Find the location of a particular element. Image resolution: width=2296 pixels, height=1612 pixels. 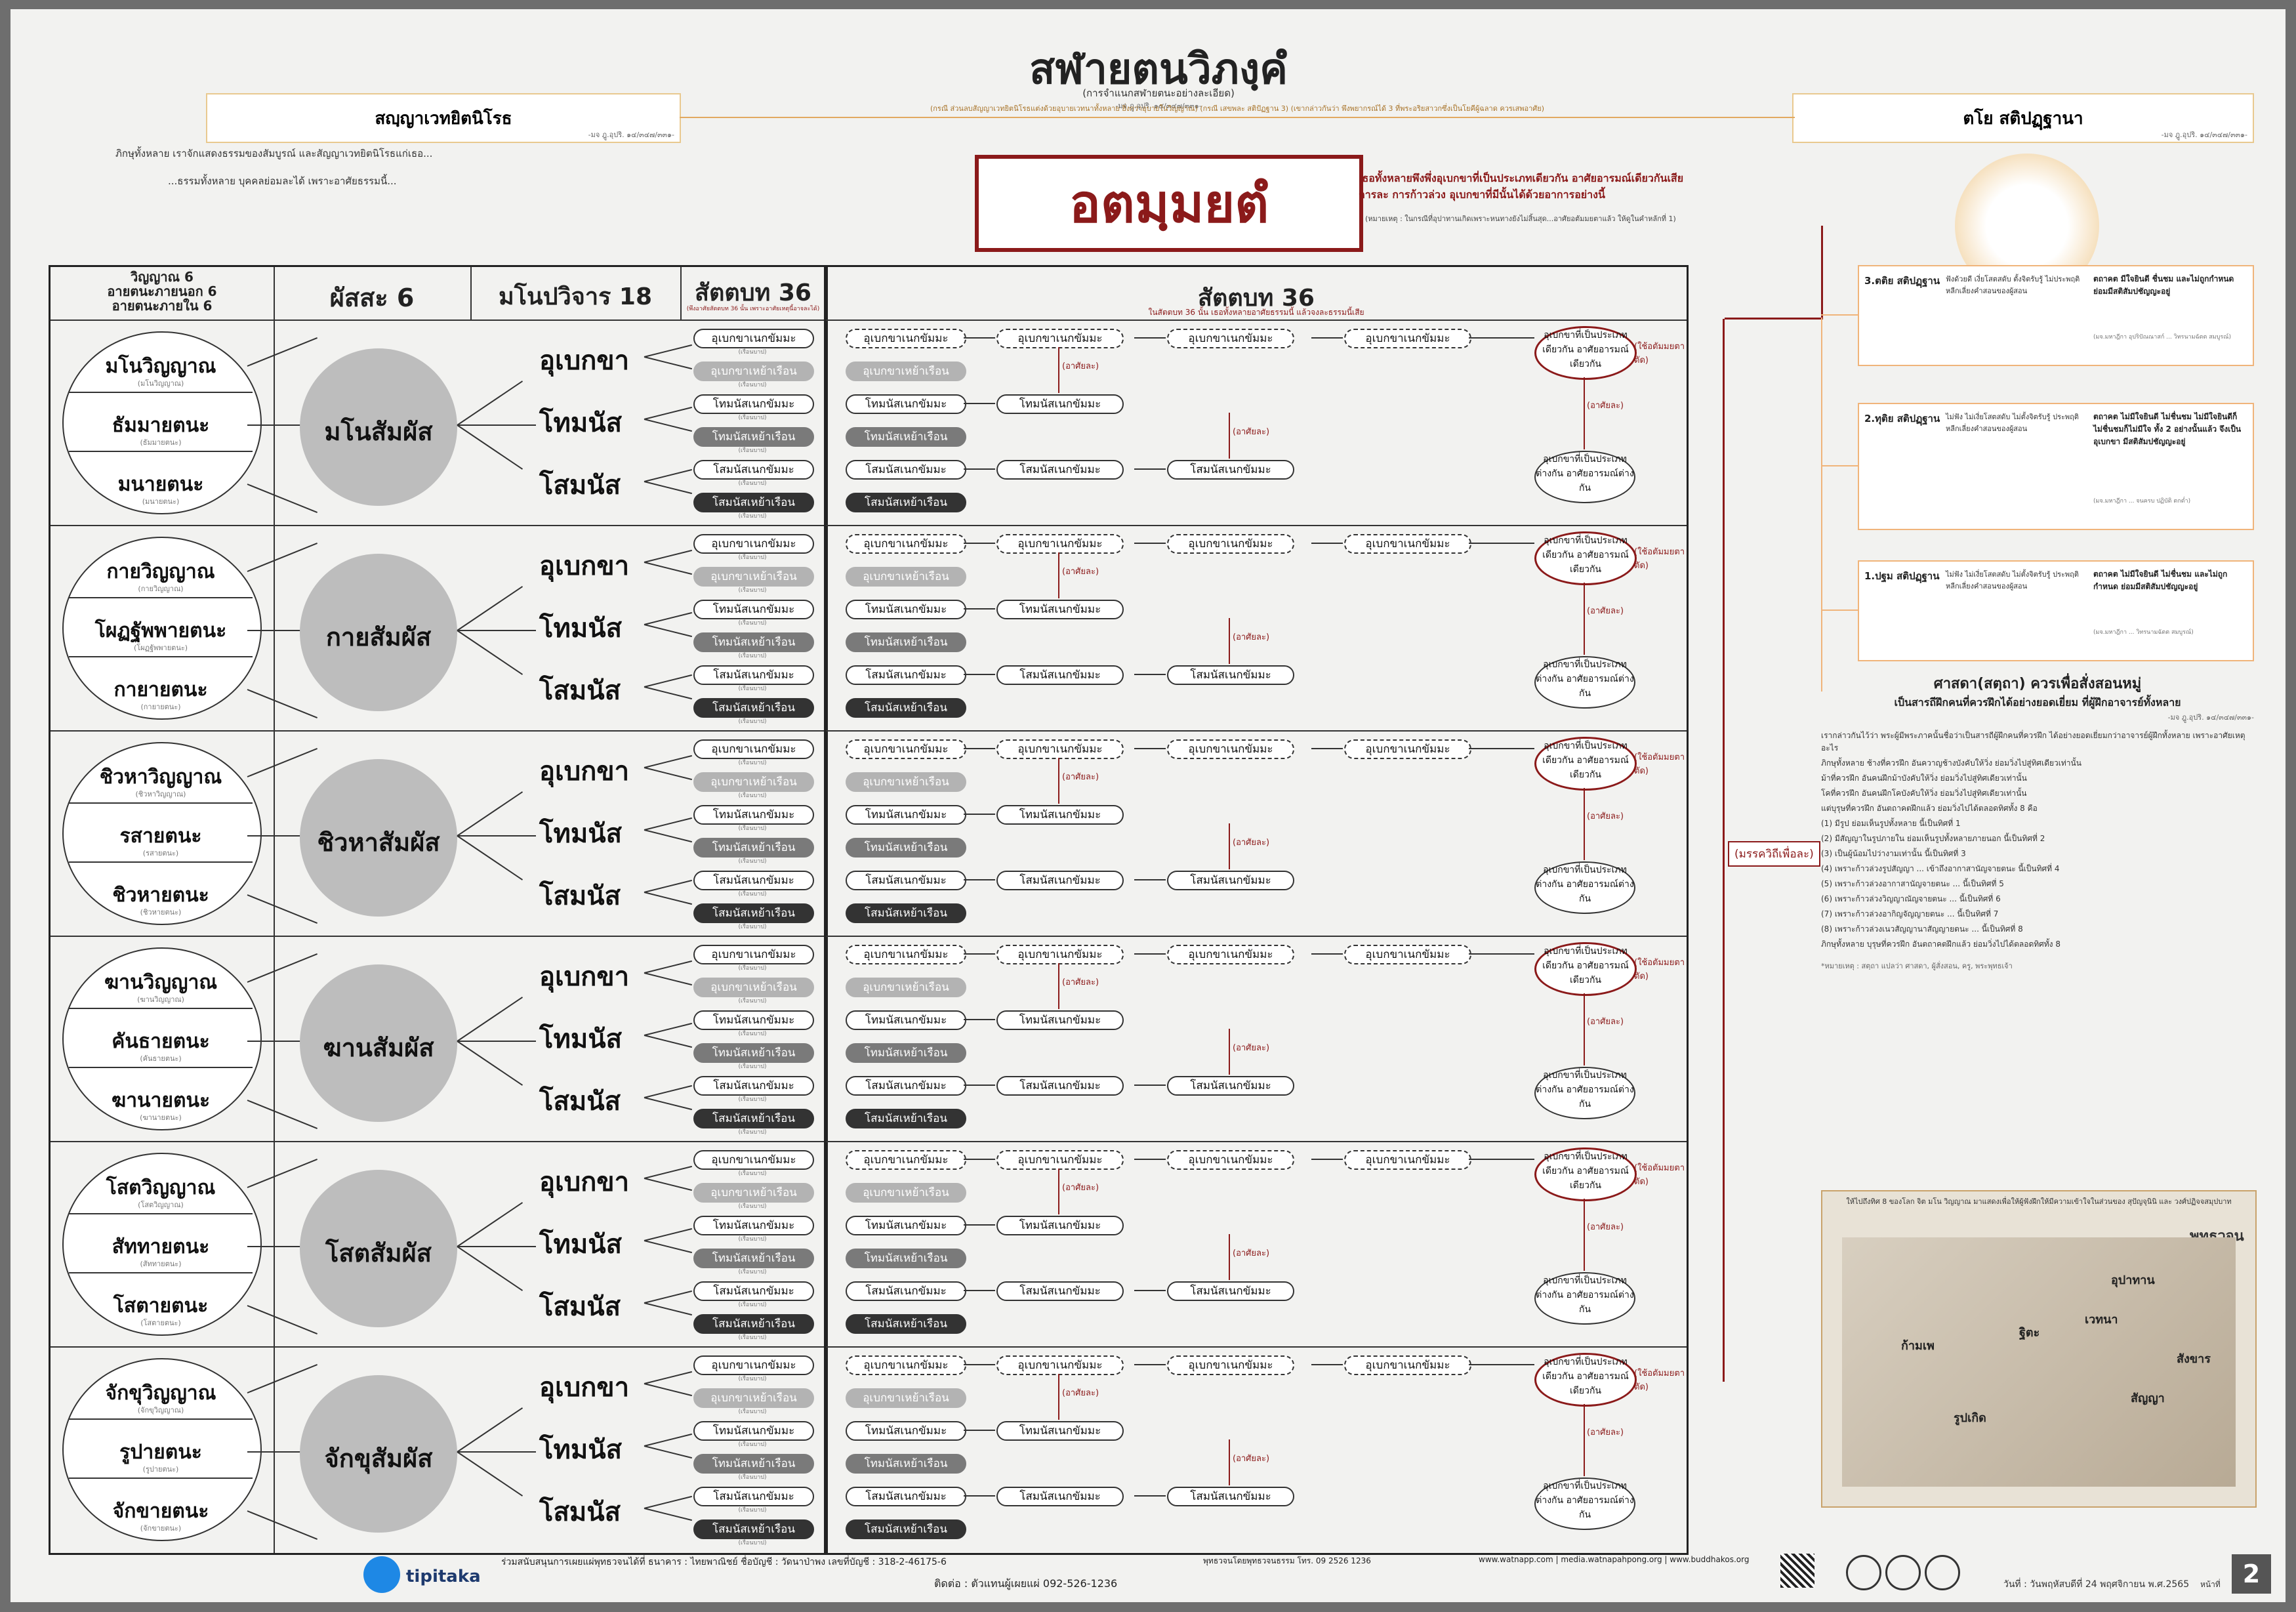

illustration-word: เวทนา is located at coordinates (2102, 1320).